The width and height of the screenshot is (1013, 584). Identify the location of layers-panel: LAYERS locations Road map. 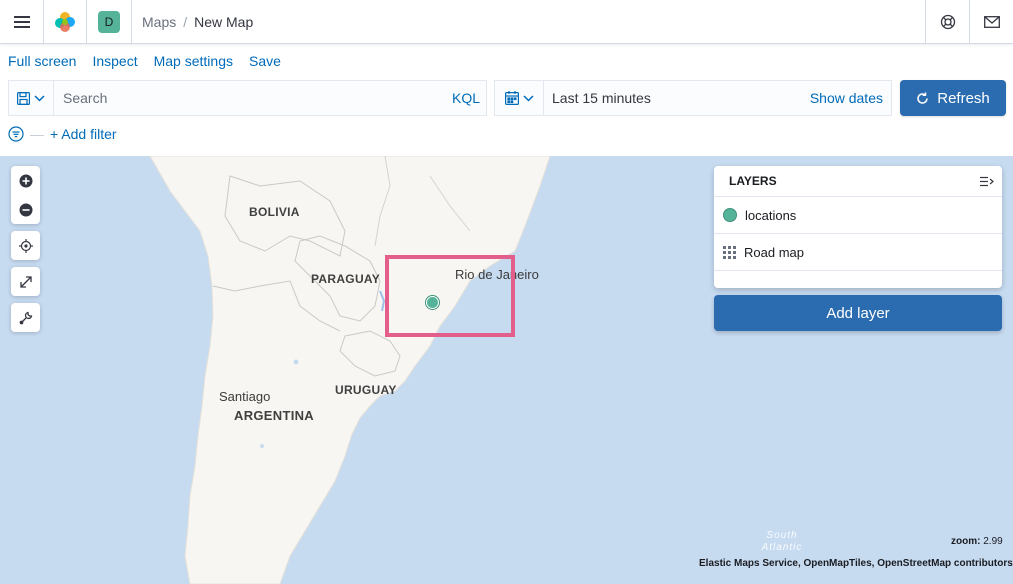
(858, 227).